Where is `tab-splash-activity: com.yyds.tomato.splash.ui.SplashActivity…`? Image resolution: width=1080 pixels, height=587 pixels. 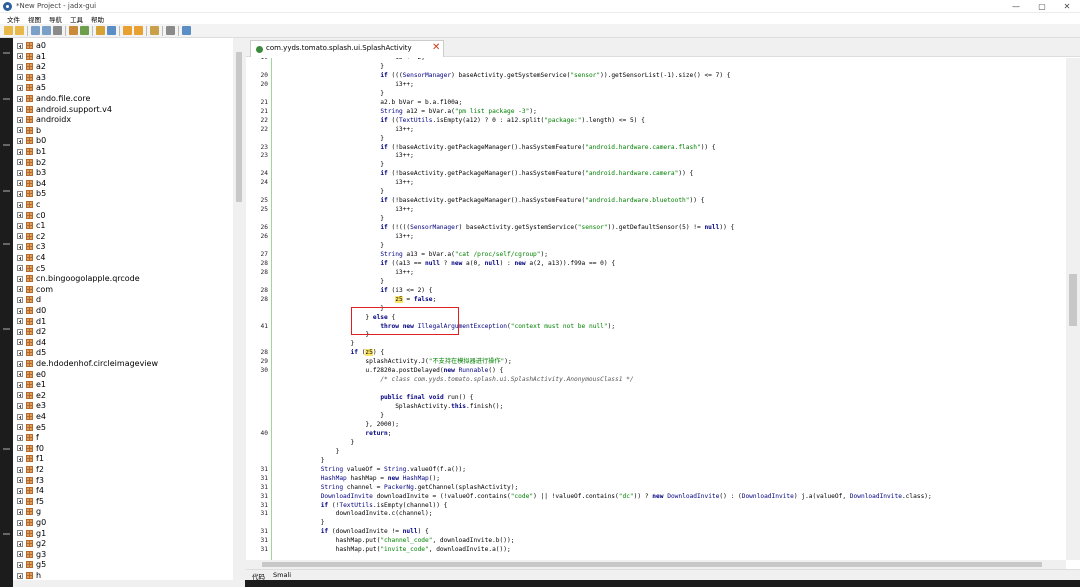 tab-splash-activity: com.yyds.tomato.splash.ui.SplashActivity… is located at coordinates (347, 48).